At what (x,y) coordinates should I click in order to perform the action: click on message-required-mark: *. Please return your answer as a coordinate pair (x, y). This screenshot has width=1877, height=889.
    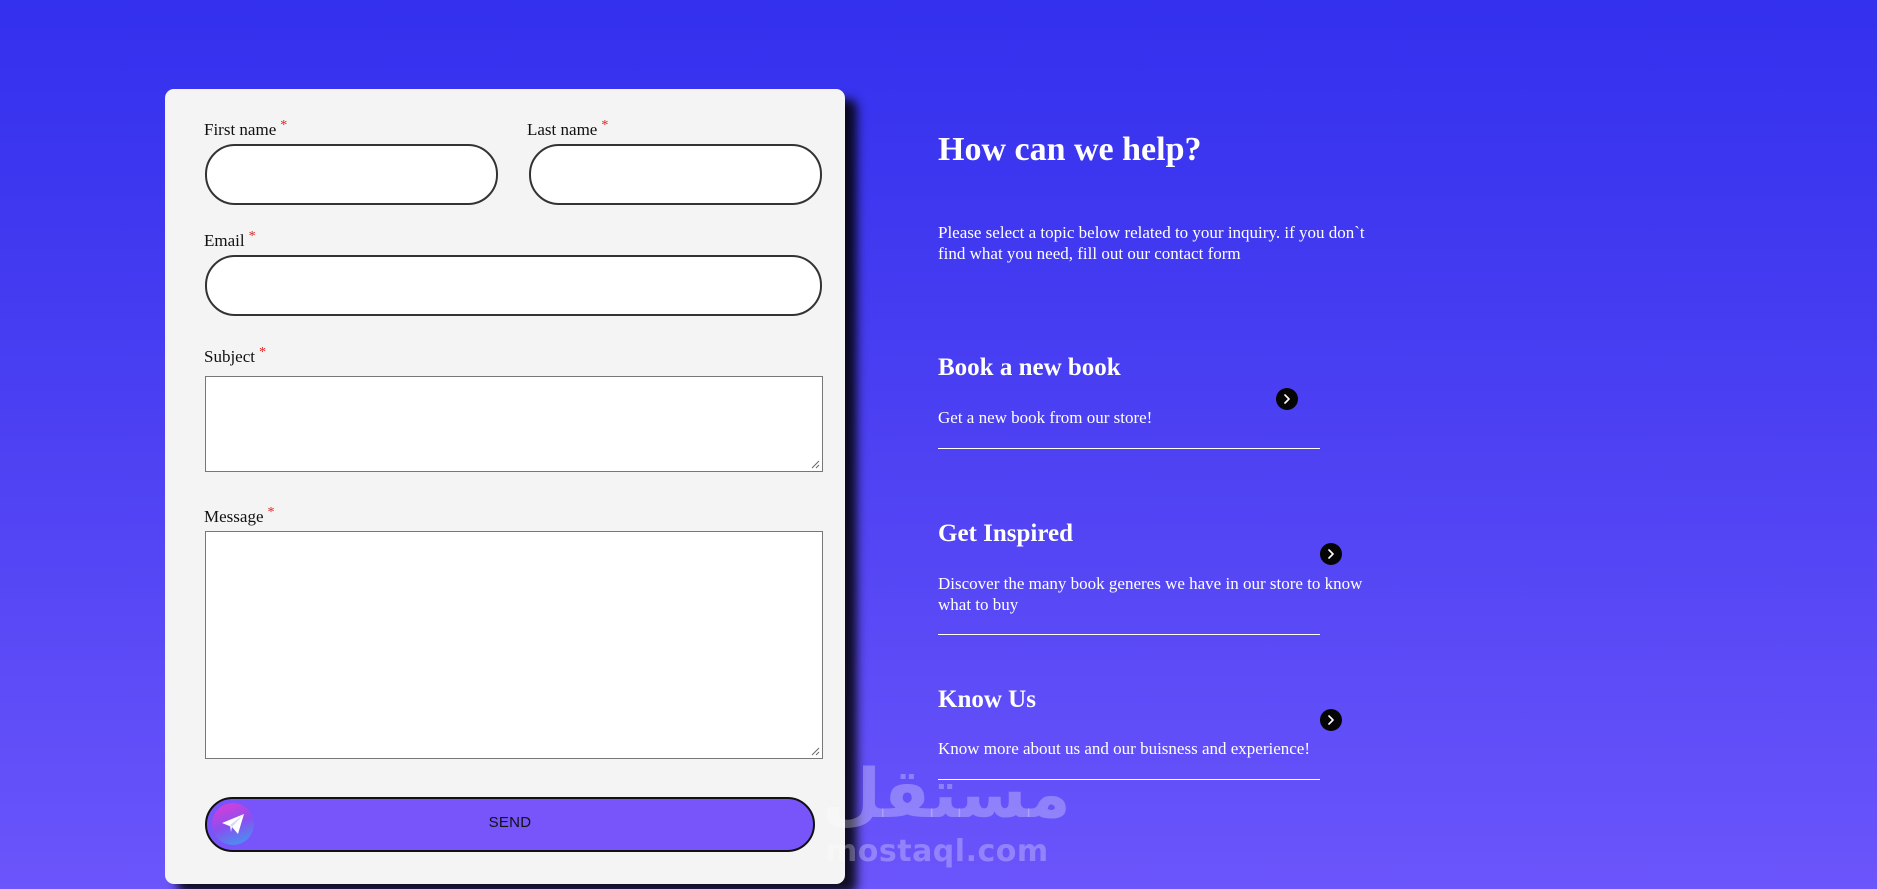
    Looking at the image, I should click on (271, 512).